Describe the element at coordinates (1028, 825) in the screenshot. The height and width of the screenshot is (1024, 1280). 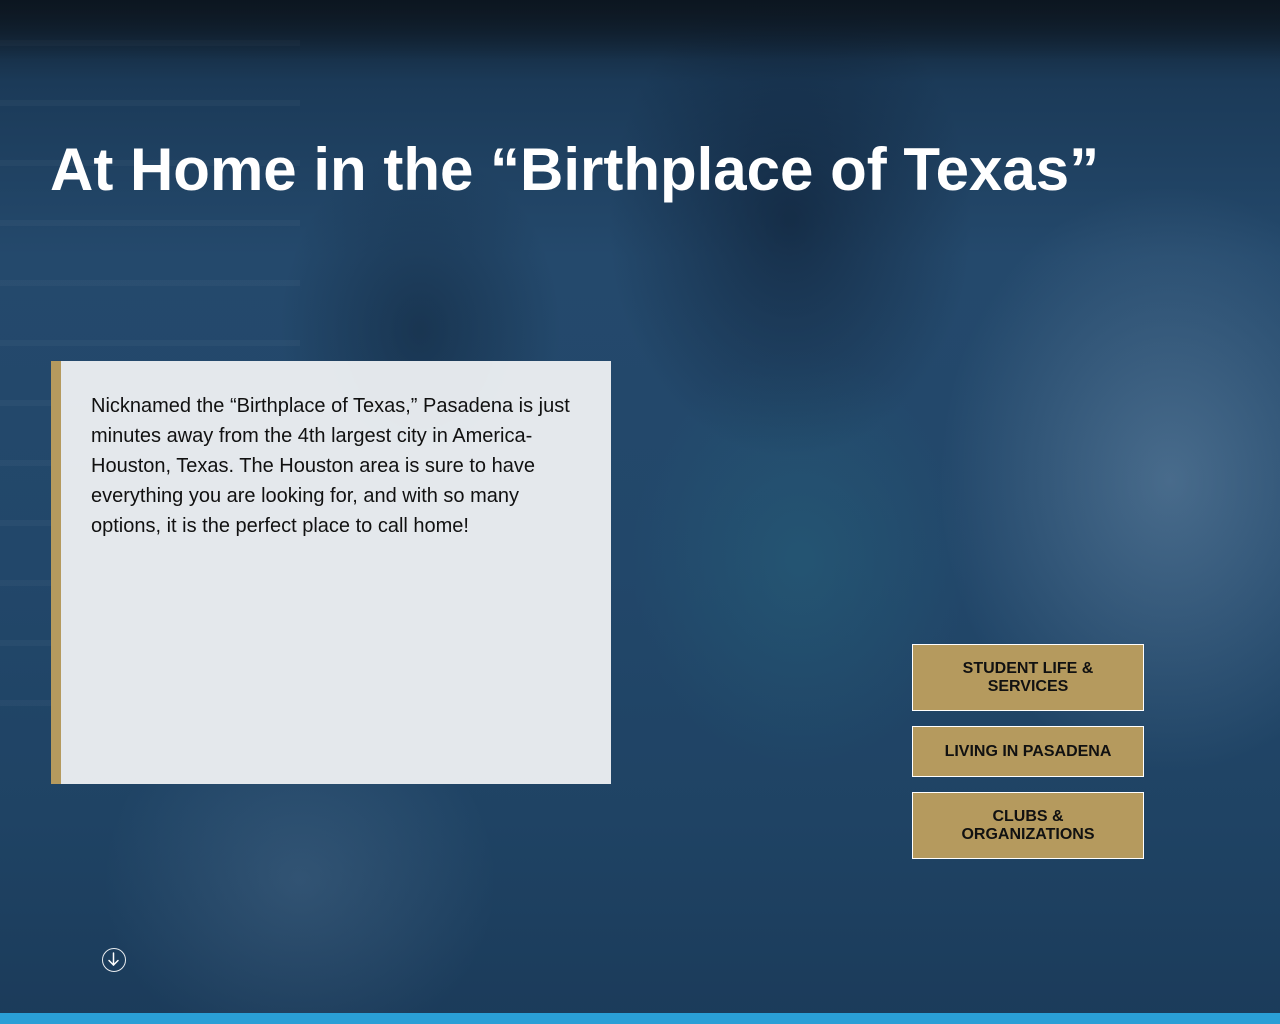
I see `clubs-organizations-button: Clubs & Organizations` at that location.